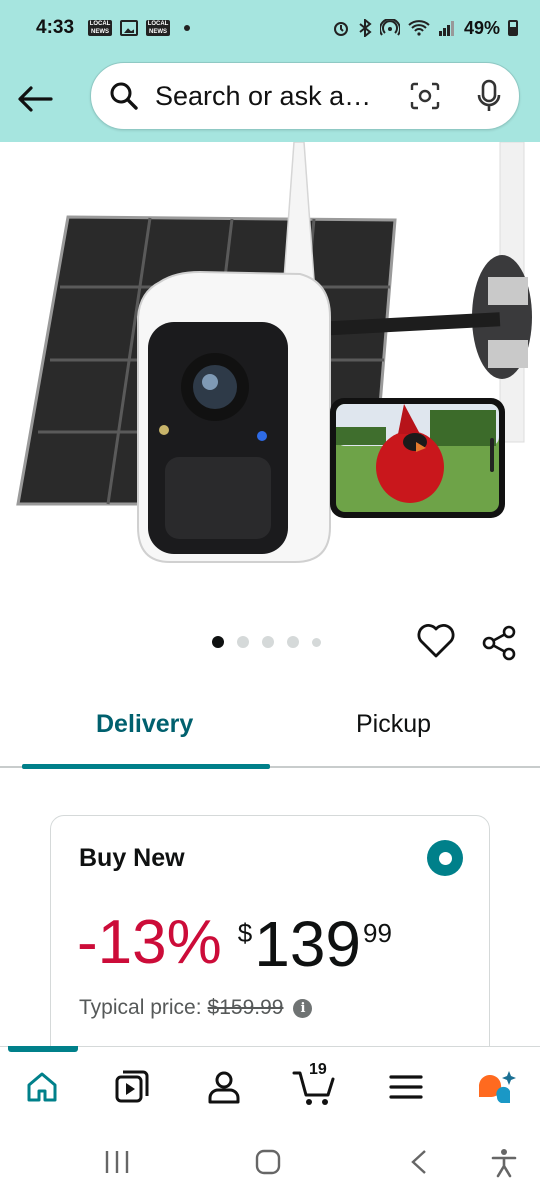 This screenshot has width=540, height=1200. Describe the element at coordinates (140, 1007) in the screenshot. I see `typical-price-label: Typical price:` at that location.